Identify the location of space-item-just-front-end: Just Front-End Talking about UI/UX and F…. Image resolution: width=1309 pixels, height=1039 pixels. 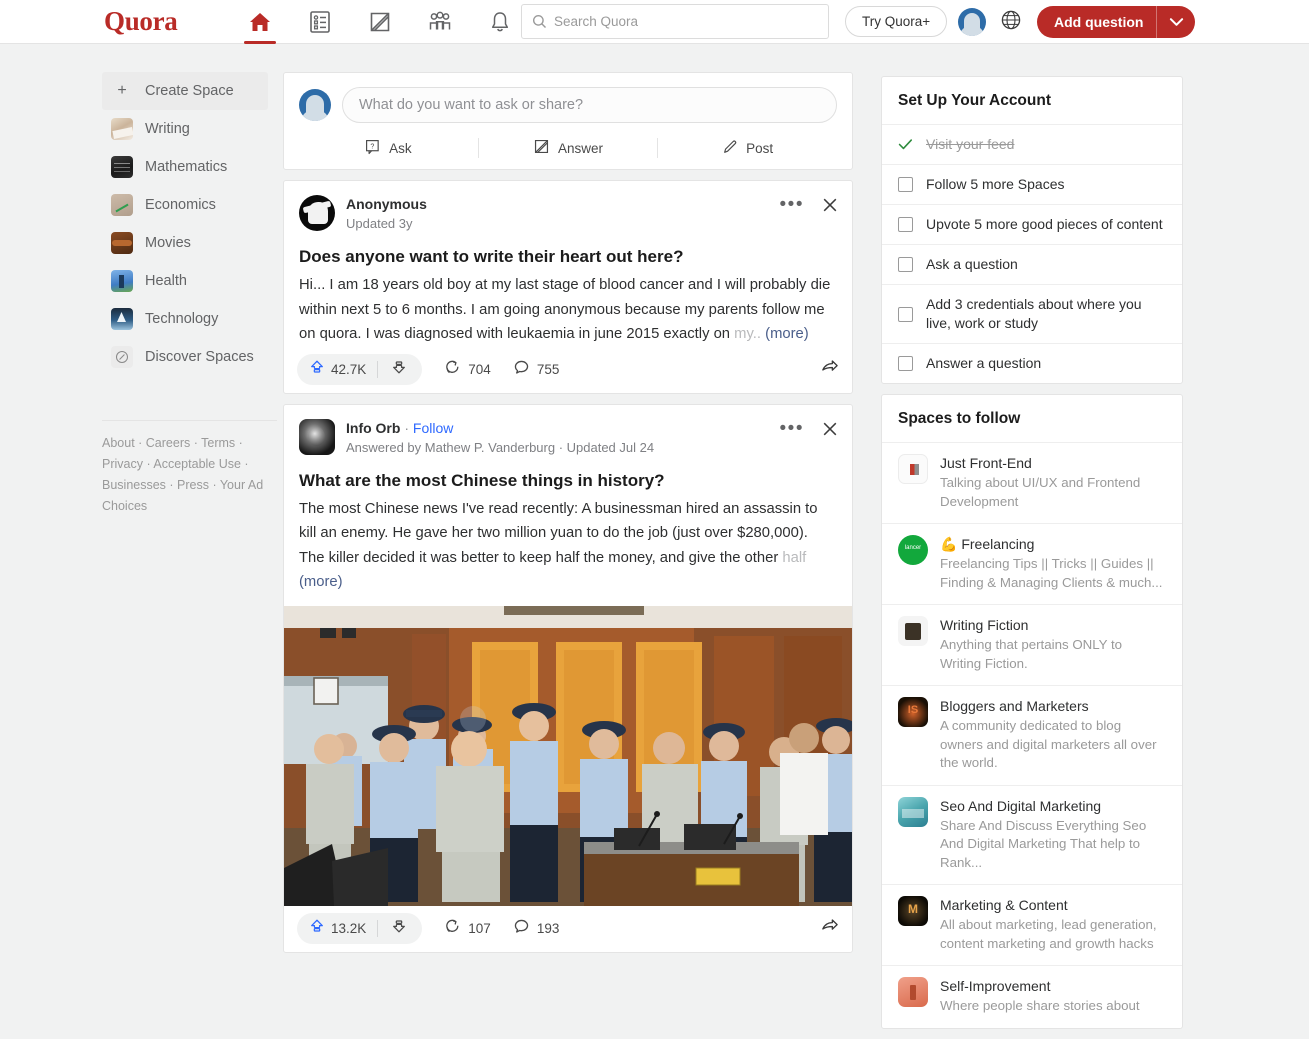
(1032, 482).